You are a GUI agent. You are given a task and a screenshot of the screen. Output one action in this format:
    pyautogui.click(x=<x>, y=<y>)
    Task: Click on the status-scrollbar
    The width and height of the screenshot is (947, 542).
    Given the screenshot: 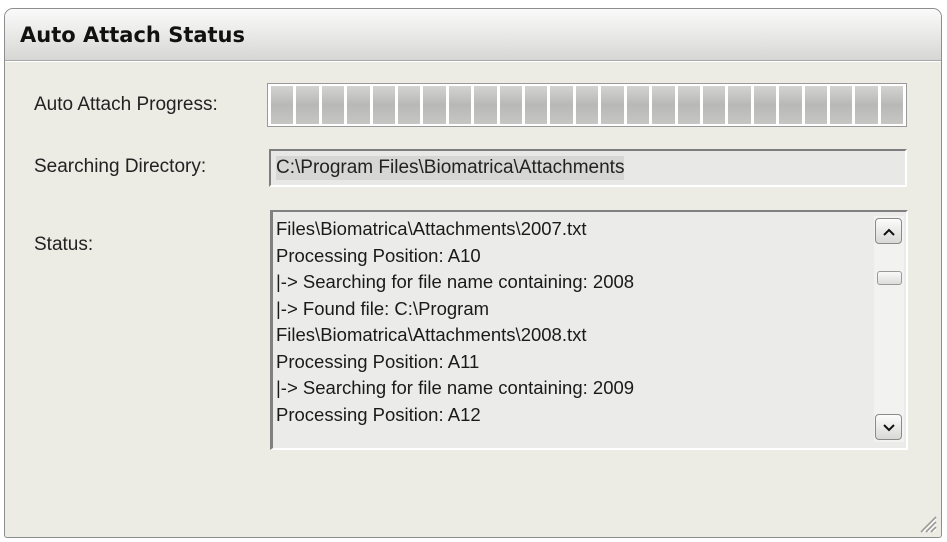 What is the action you would take?
    pyautogui.click(x=889, y=329)
    